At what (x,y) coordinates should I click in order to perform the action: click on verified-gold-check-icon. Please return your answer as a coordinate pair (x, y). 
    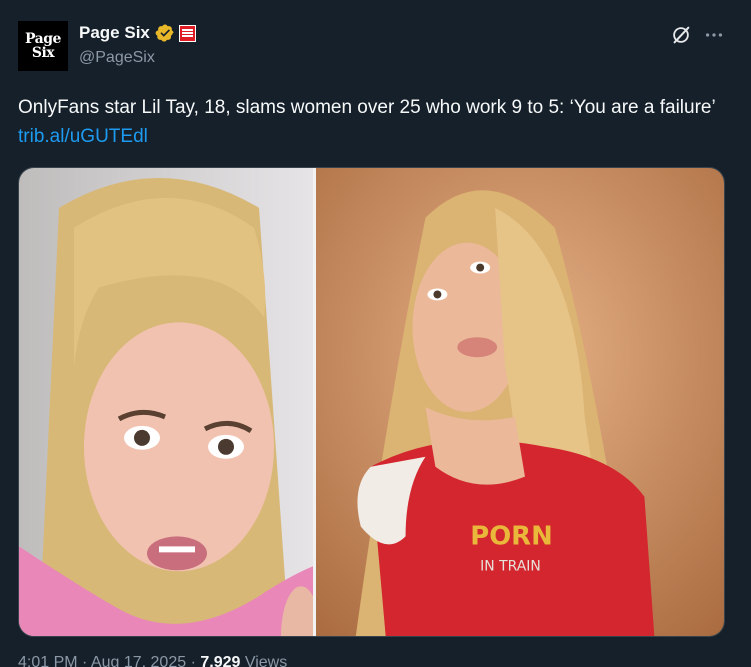
    Looking at the image, I should click on (165, 33).